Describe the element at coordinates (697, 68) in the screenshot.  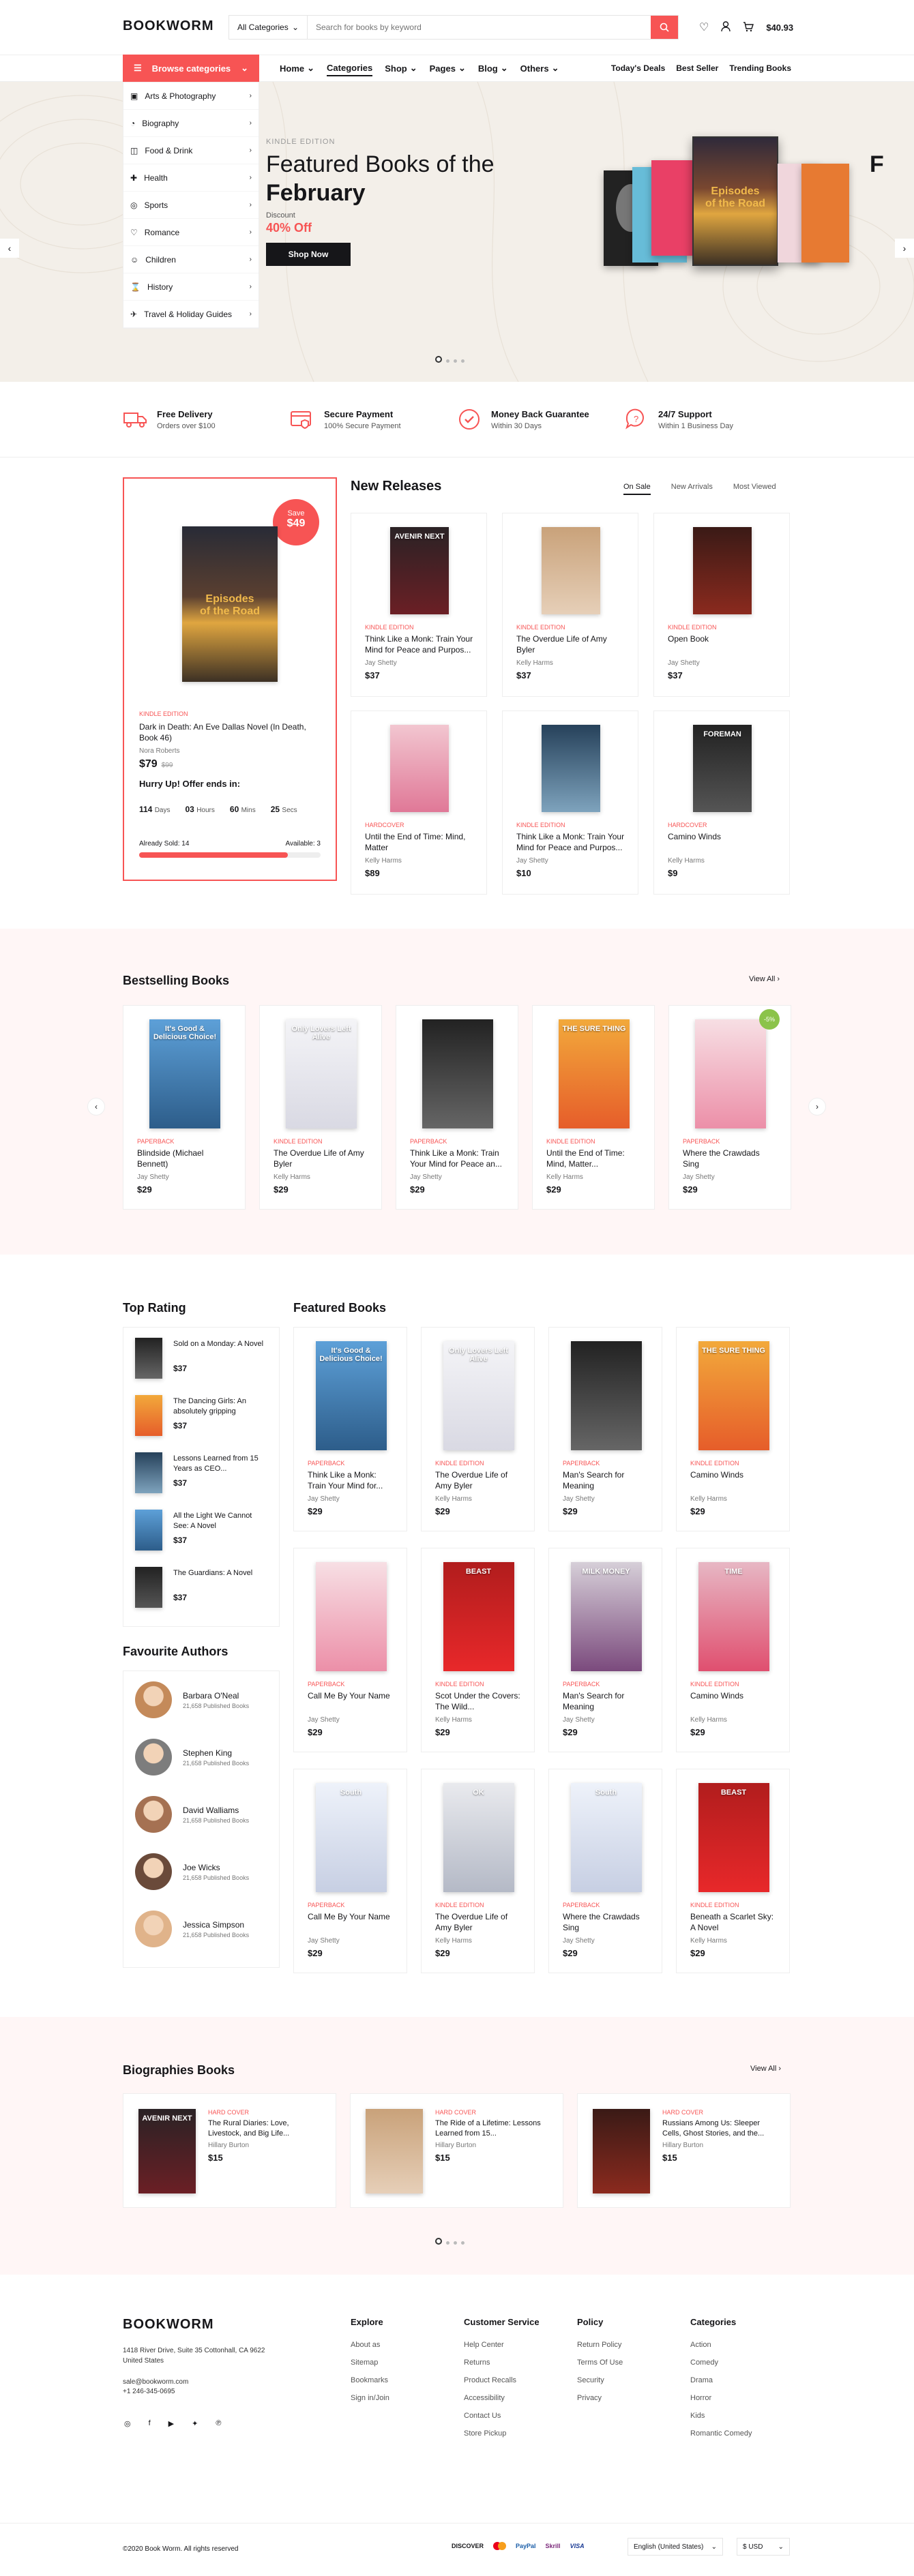
I see `link-best-seller: Best Seller` at that location.